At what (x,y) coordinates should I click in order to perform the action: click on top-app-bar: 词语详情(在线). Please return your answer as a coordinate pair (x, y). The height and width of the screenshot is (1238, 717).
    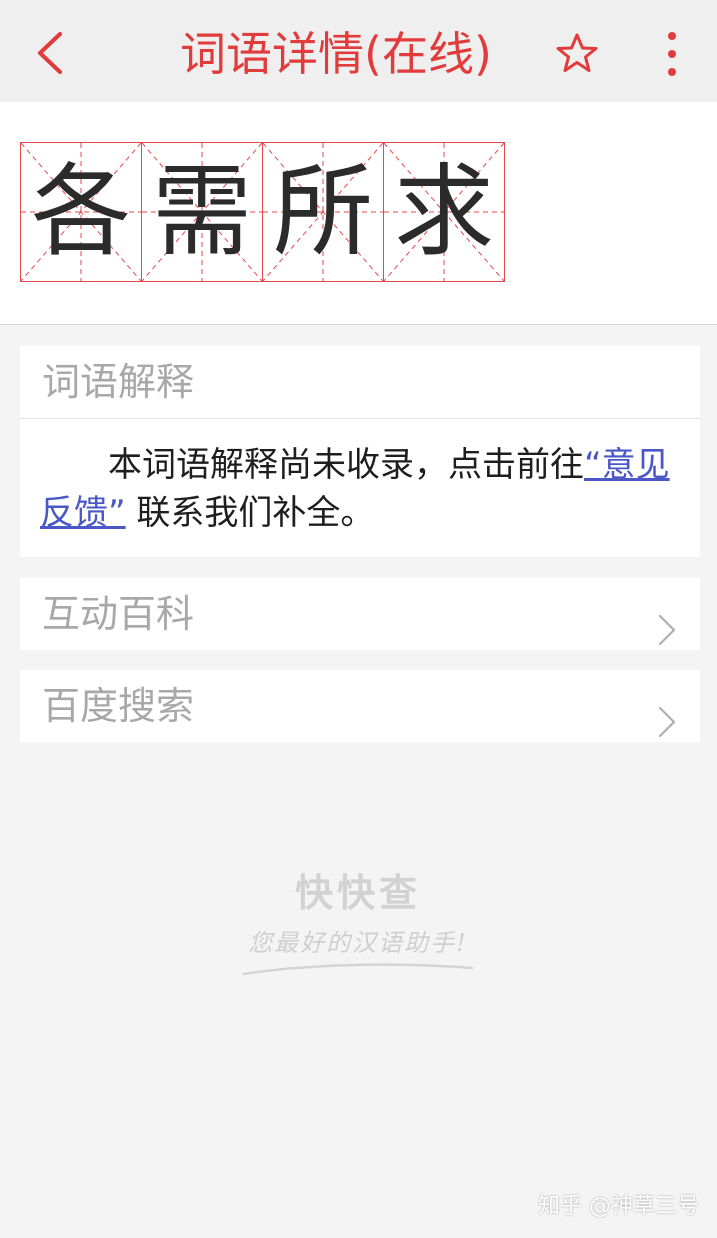
    Looking at the image, I should click on (358, 51).